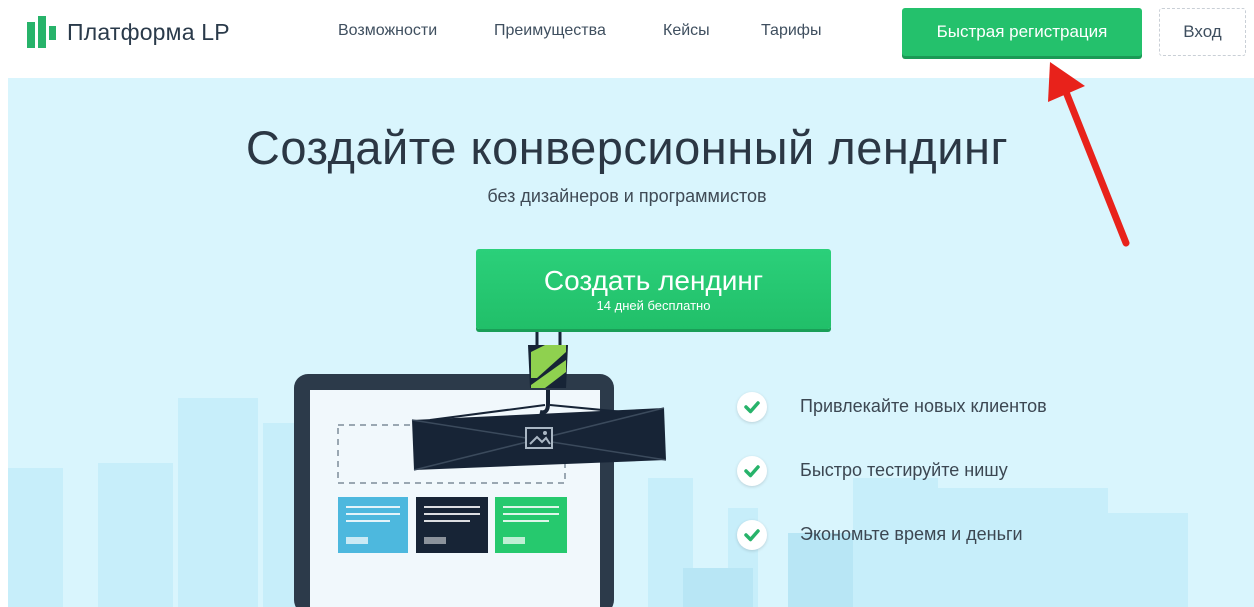 Image resolution: width=1254 pixels, height=607 pixels. What do you see at coordinates (653, 305) in the screenshot?
I see `cta-note: 14 дней бесплатно` at bounding box center [653, 305].